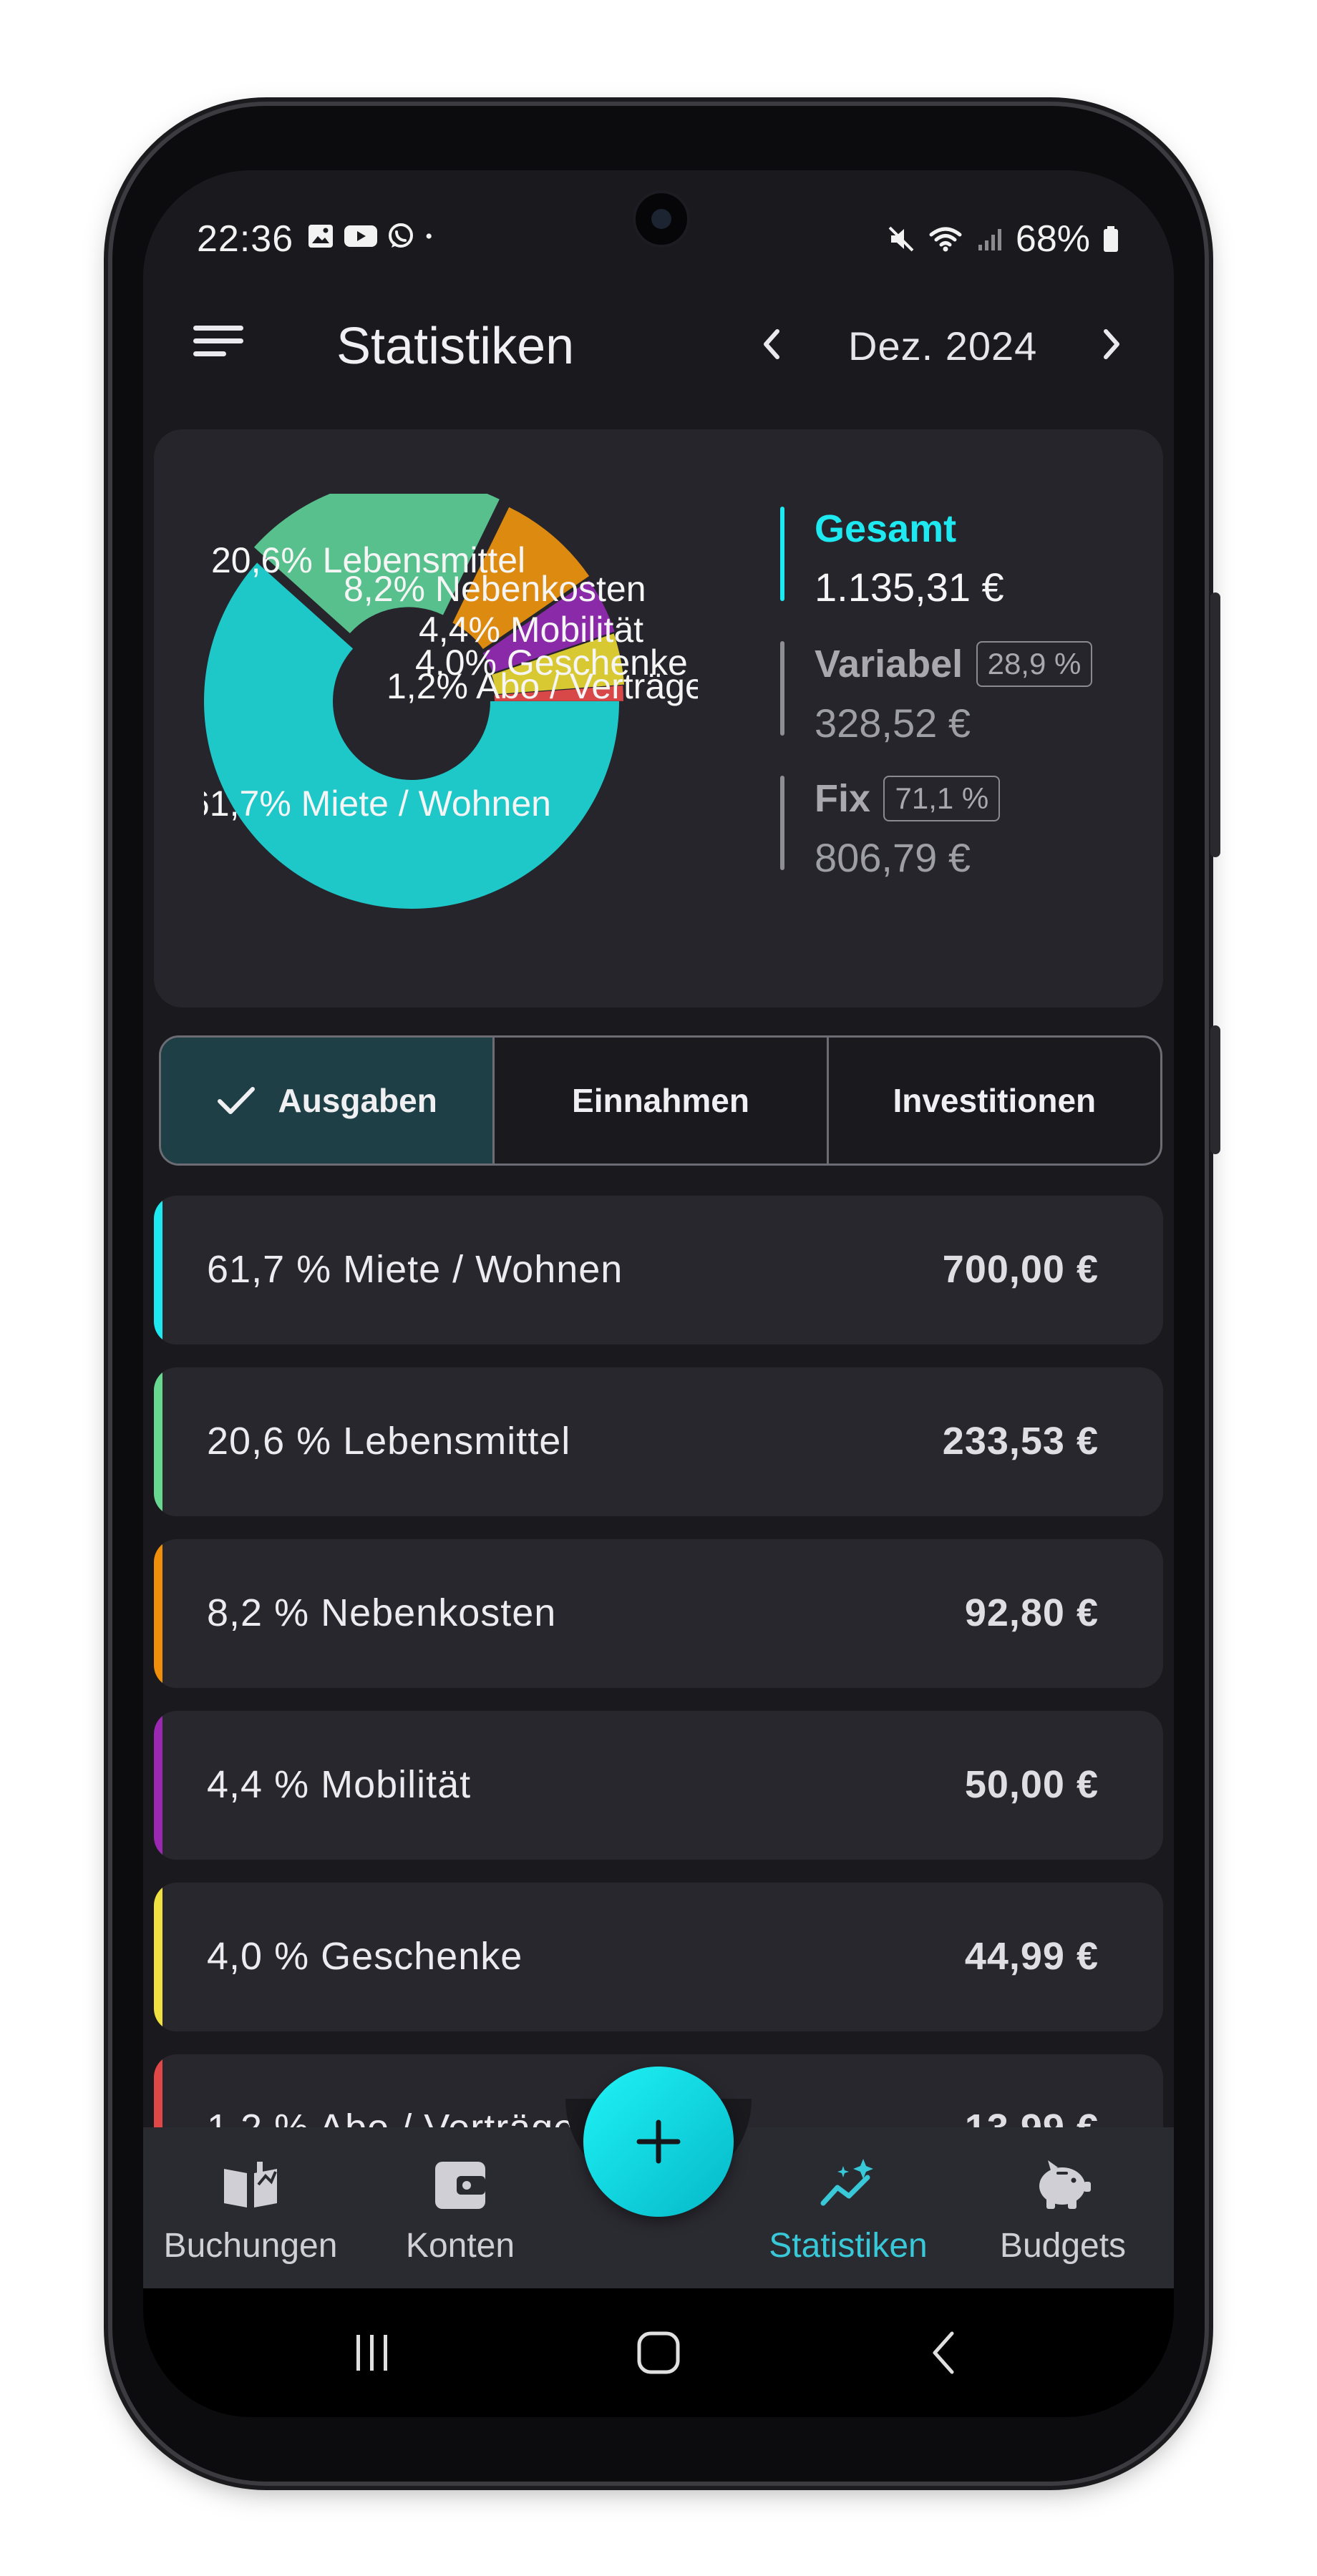  I want to click on category-amount: 50,00 €, so click(1031, 1784).